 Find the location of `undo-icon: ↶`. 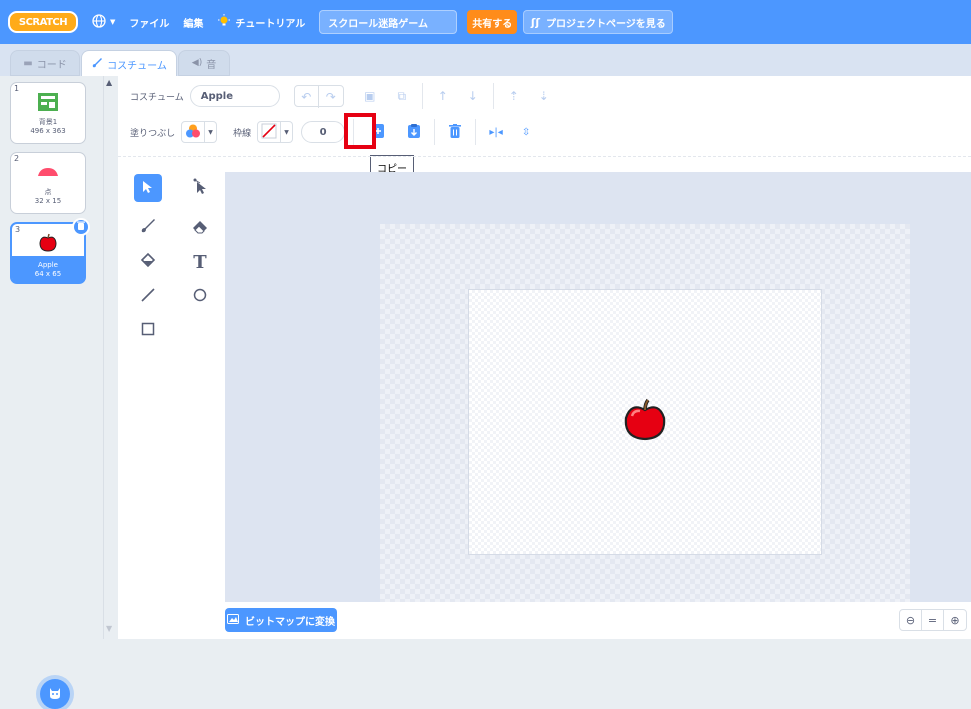

undo-icon: ↶ is located at coordinates (306, 97).